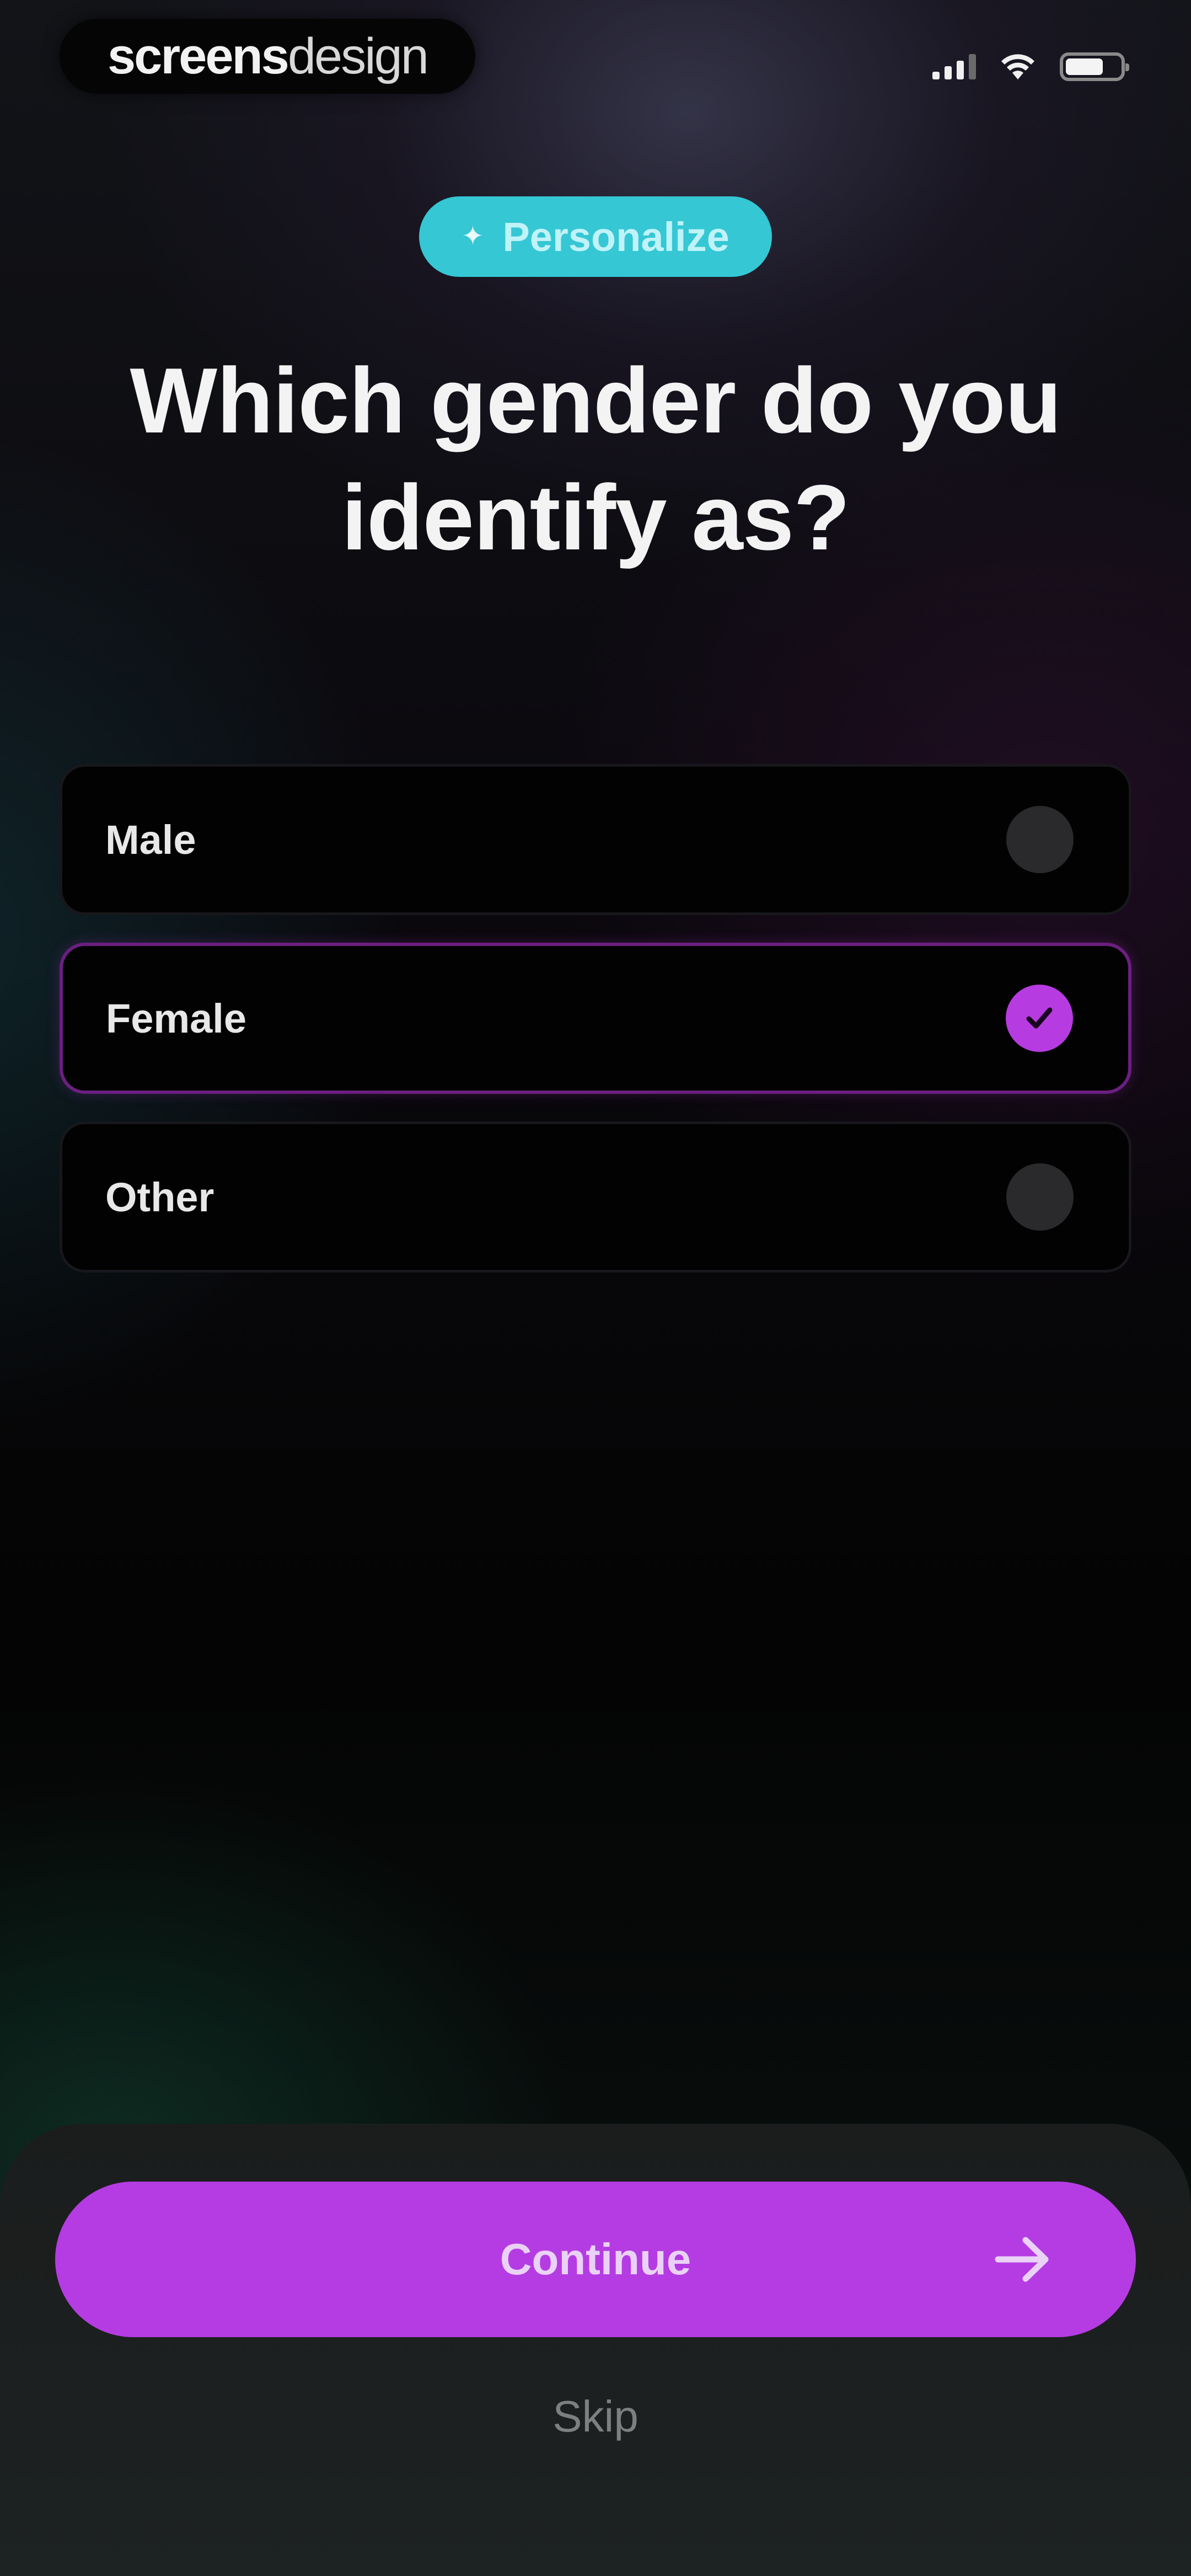 This screenshot has height=2576, width=1191. I want to click on option-label: Female, so click(176, 1018).